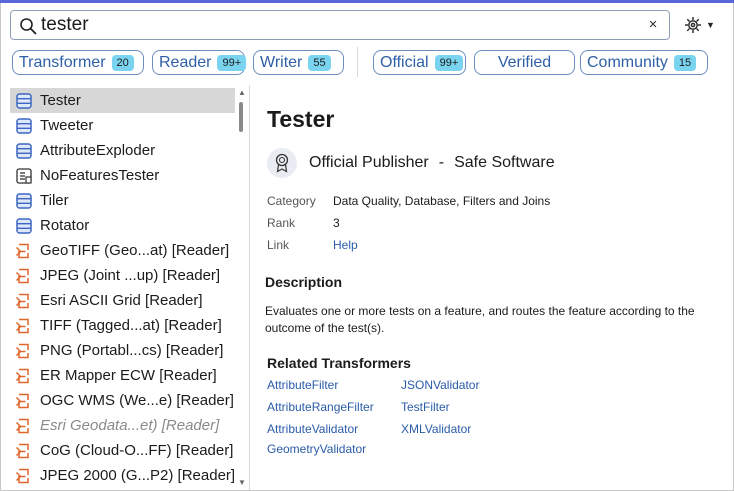 Image resolution: width=734 pixels, height=491 pixels. I want to click on chip-label: Verified, so click(524, 62).